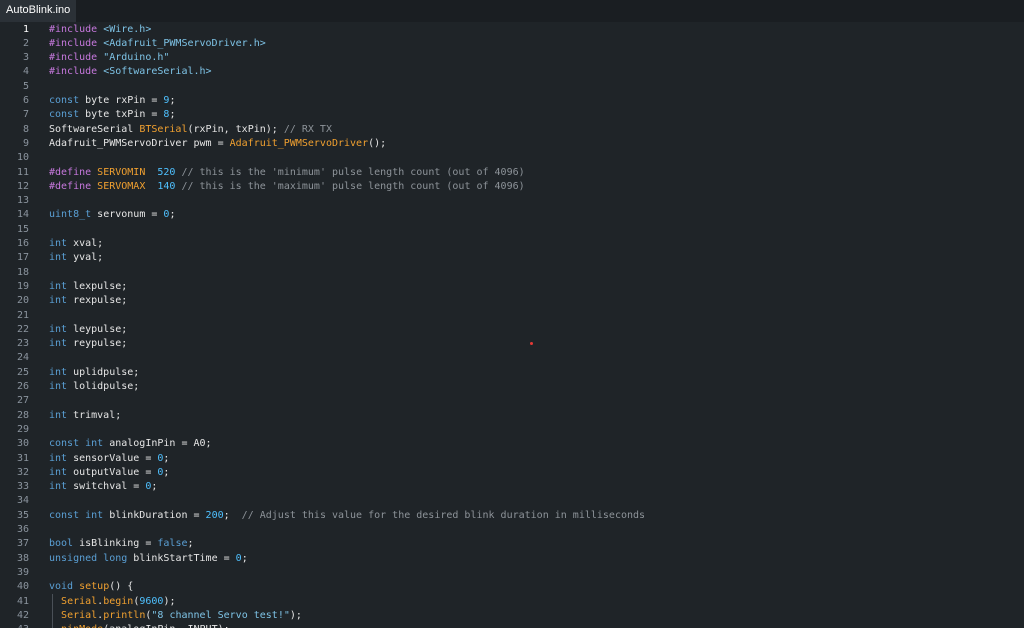 This screenshot has height=628, width=1024. I want to click on line-number: 6, so click(25, 100).